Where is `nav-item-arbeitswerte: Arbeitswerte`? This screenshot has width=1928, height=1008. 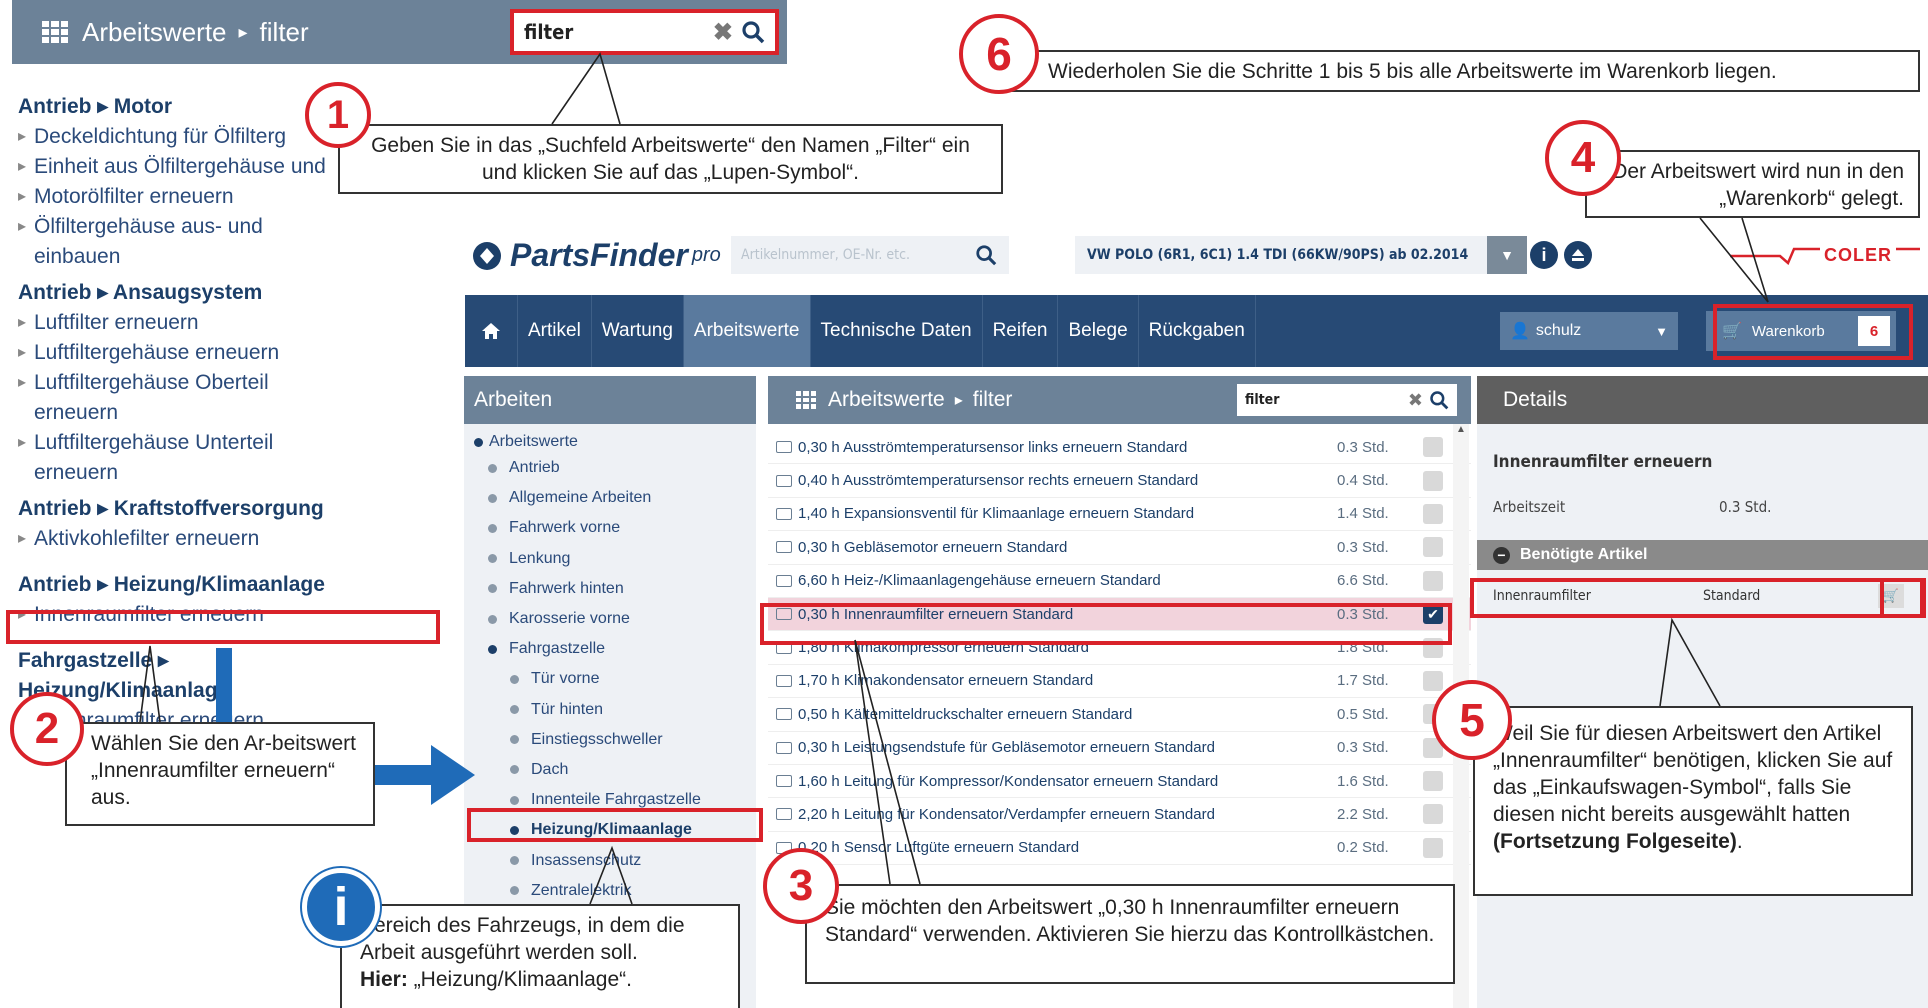 nav-item-arbeitswerte: Arbeitswerte is located at coordinates (747, 331).